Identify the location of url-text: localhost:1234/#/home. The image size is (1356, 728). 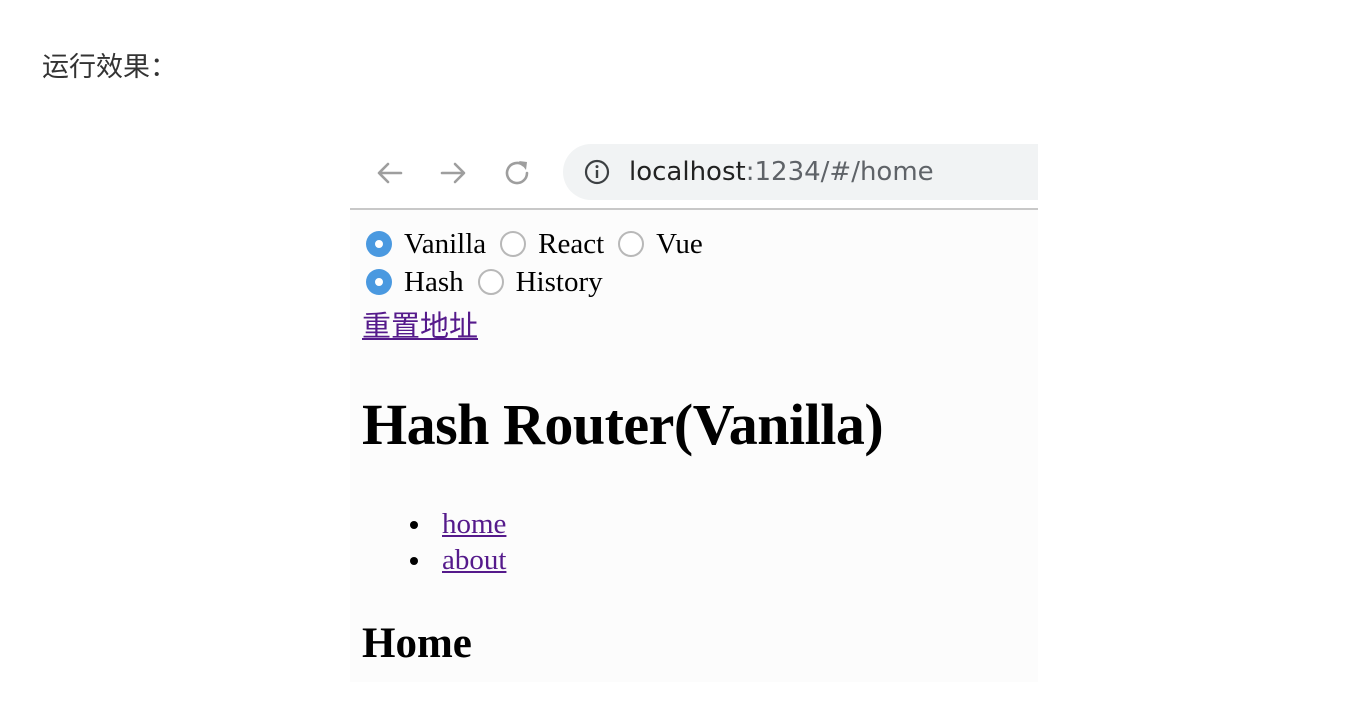
(781, 172).